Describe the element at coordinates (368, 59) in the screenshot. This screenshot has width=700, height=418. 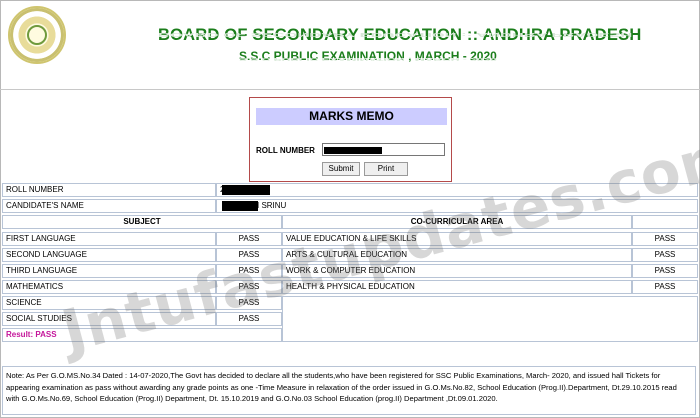
I see `exam-title-reflection: S.S.C PUBLIC EXAMINATION , MARCH - 2020` at that location.